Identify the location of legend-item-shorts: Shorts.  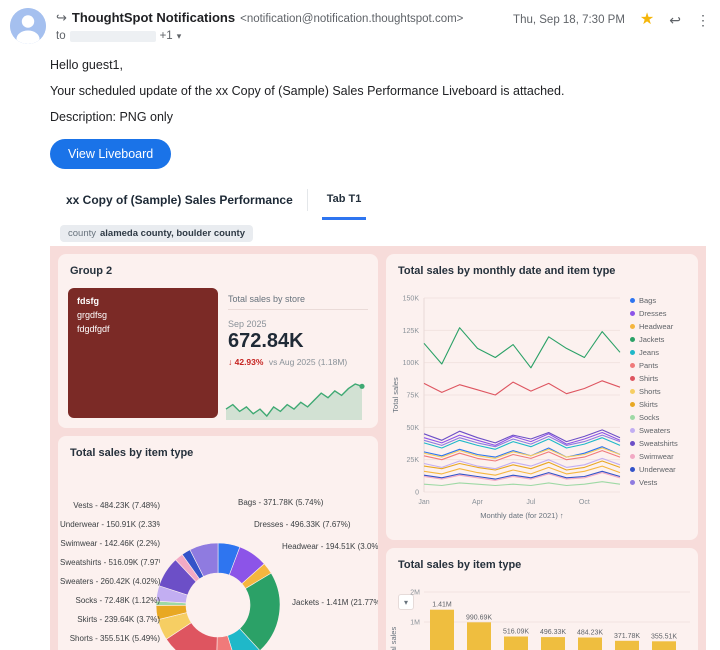
(662, 391).